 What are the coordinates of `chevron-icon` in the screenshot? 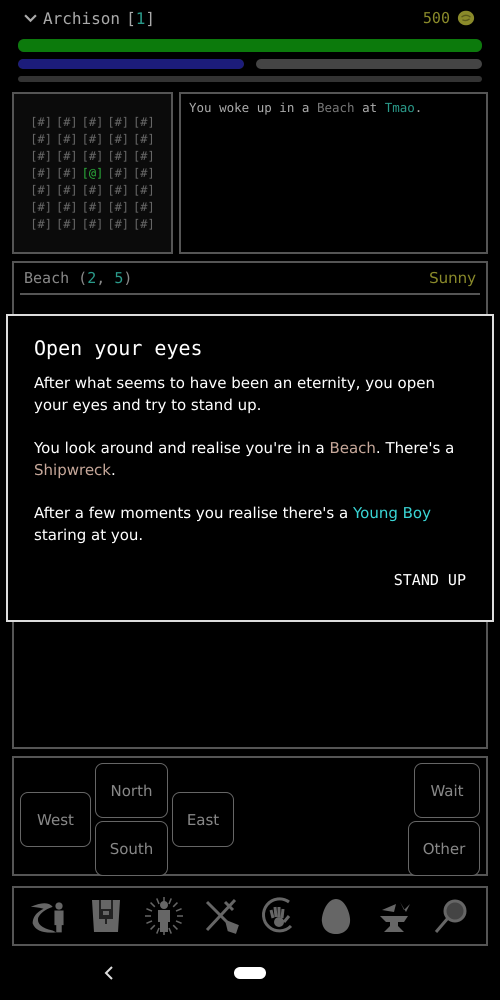 It's located at (30, 18).